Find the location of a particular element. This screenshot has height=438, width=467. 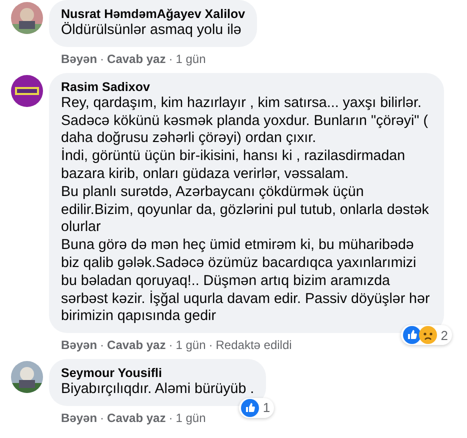

comment-text: İndi, görüntü üçün bir-ikisini, hansı ki , razilasdirmadan bazara kirib, onları güdaza verirlər, vəssalam. is located at coordinates (233, 166).